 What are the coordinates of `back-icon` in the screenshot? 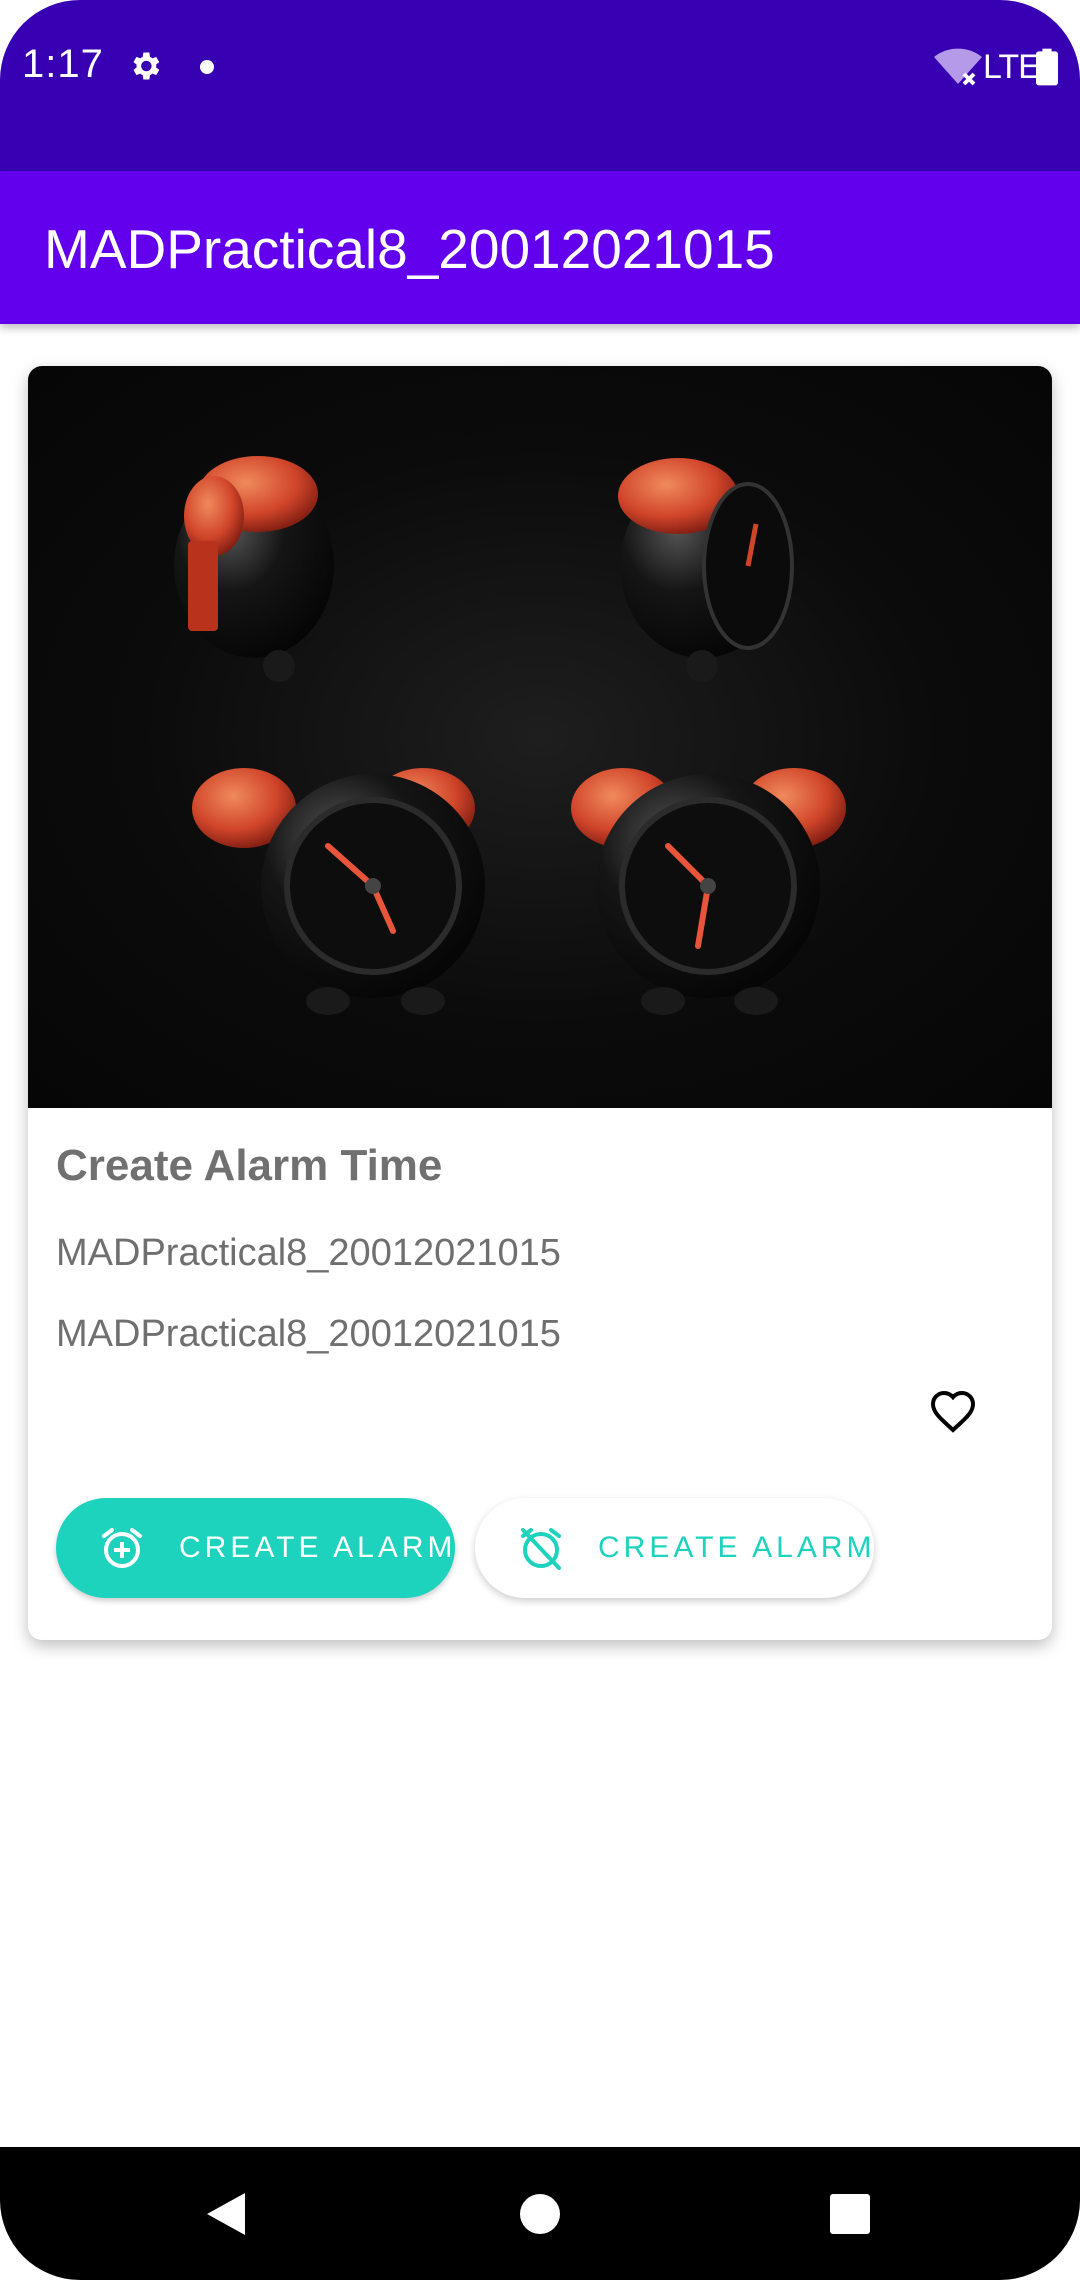 It's located at (226, 2214).